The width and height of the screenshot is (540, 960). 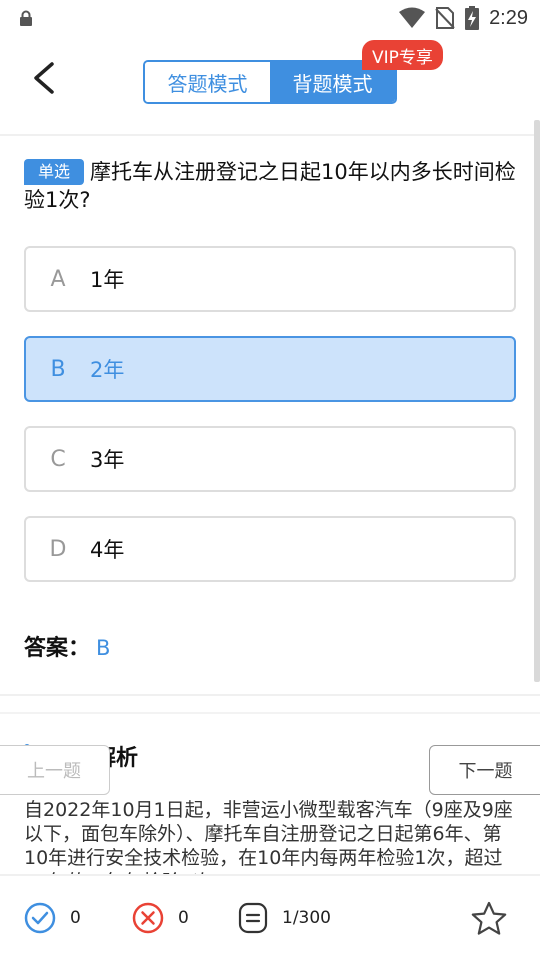 I want to click on wrong-count-value: 0, so click(x=183, y=918).